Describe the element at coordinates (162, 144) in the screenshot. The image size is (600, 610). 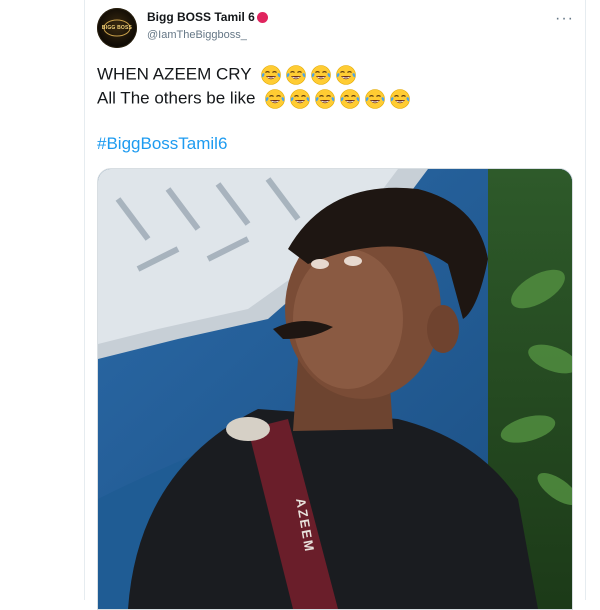
I see `hashtag-link: #BiggBossTamil6` at that location.